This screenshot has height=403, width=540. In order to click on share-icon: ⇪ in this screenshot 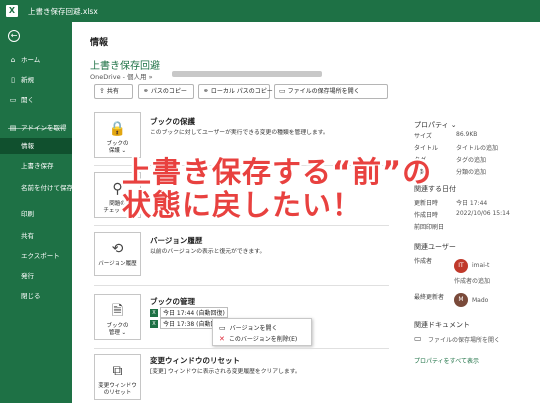, I will do `click(102, 91)`.